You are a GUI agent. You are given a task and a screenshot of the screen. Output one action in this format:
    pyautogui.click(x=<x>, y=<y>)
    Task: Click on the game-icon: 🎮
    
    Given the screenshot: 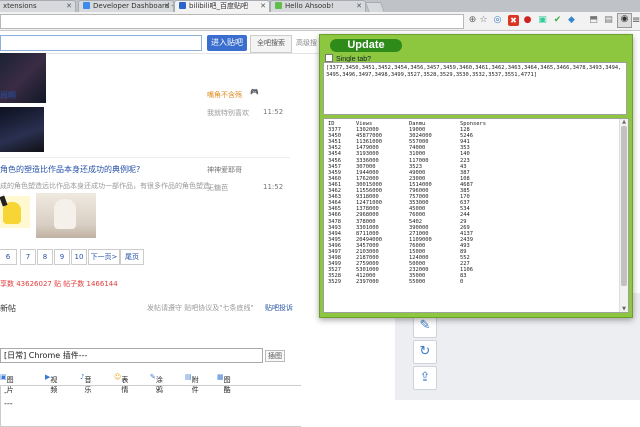 What is the action you would take?
    pyautogui.click(x=254, y=92)
    